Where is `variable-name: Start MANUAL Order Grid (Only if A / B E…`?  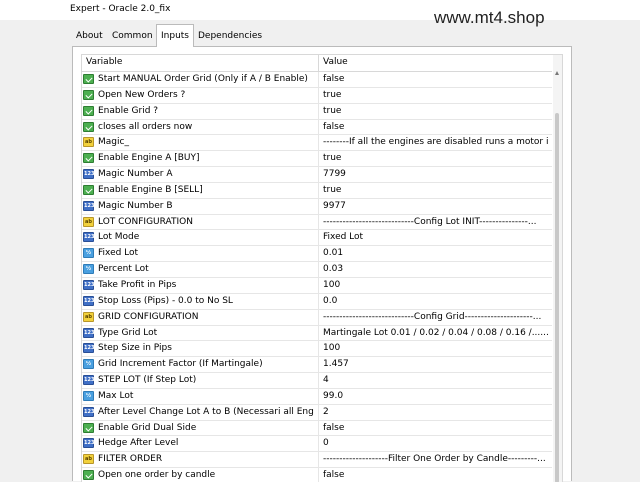 variable-name: Start MANUAL Order Grid (Only if A / B E… is located at coordinates (203, 79).